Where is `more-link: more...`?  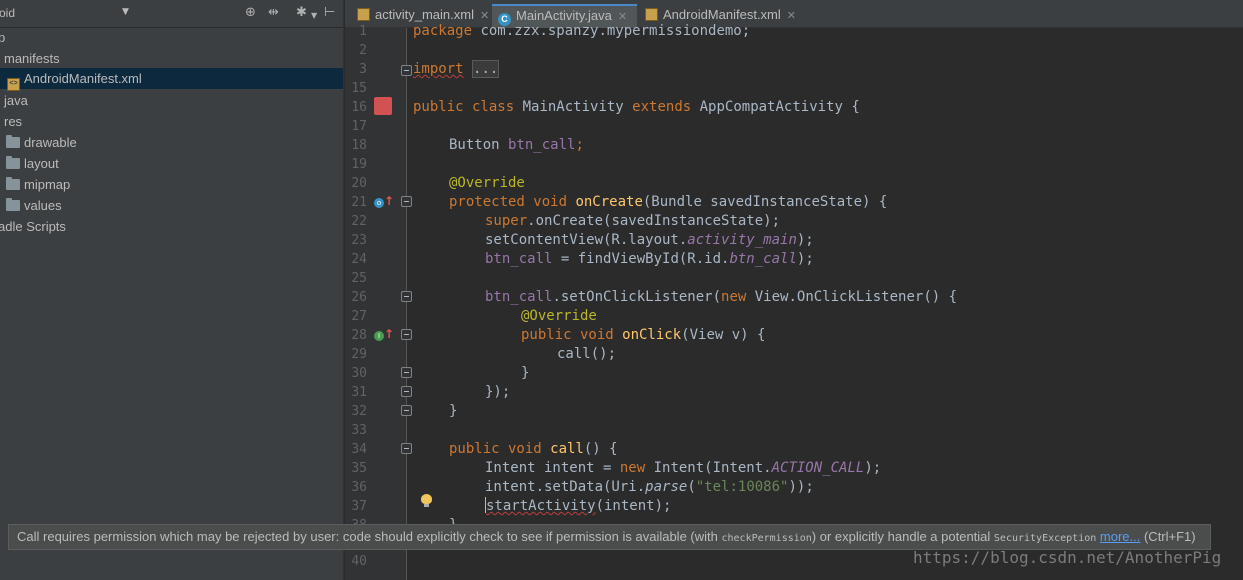
more-link: more... is located at coordinates (1120, 536).